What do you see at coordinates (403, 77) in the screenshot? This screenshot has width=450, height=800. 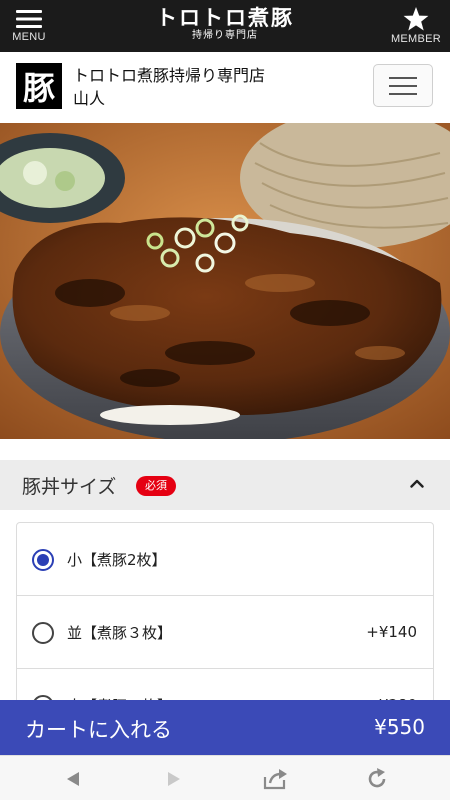 I see `hamburger-icon` at bounding box center [403, 77].